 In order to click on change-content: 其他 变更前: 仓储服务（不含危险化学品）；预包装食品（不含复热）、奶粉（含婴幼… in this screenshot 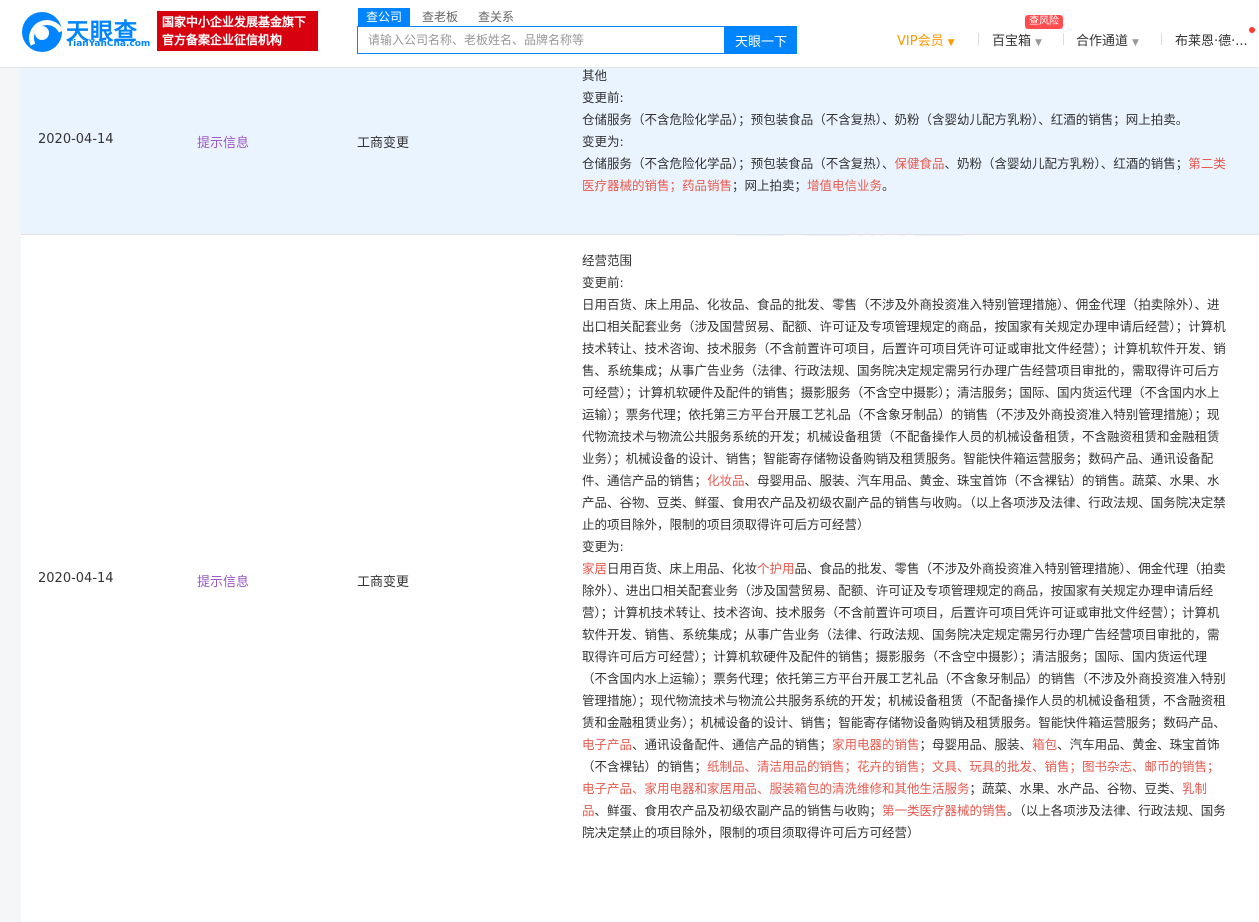, I will do `click(905, 132)`.